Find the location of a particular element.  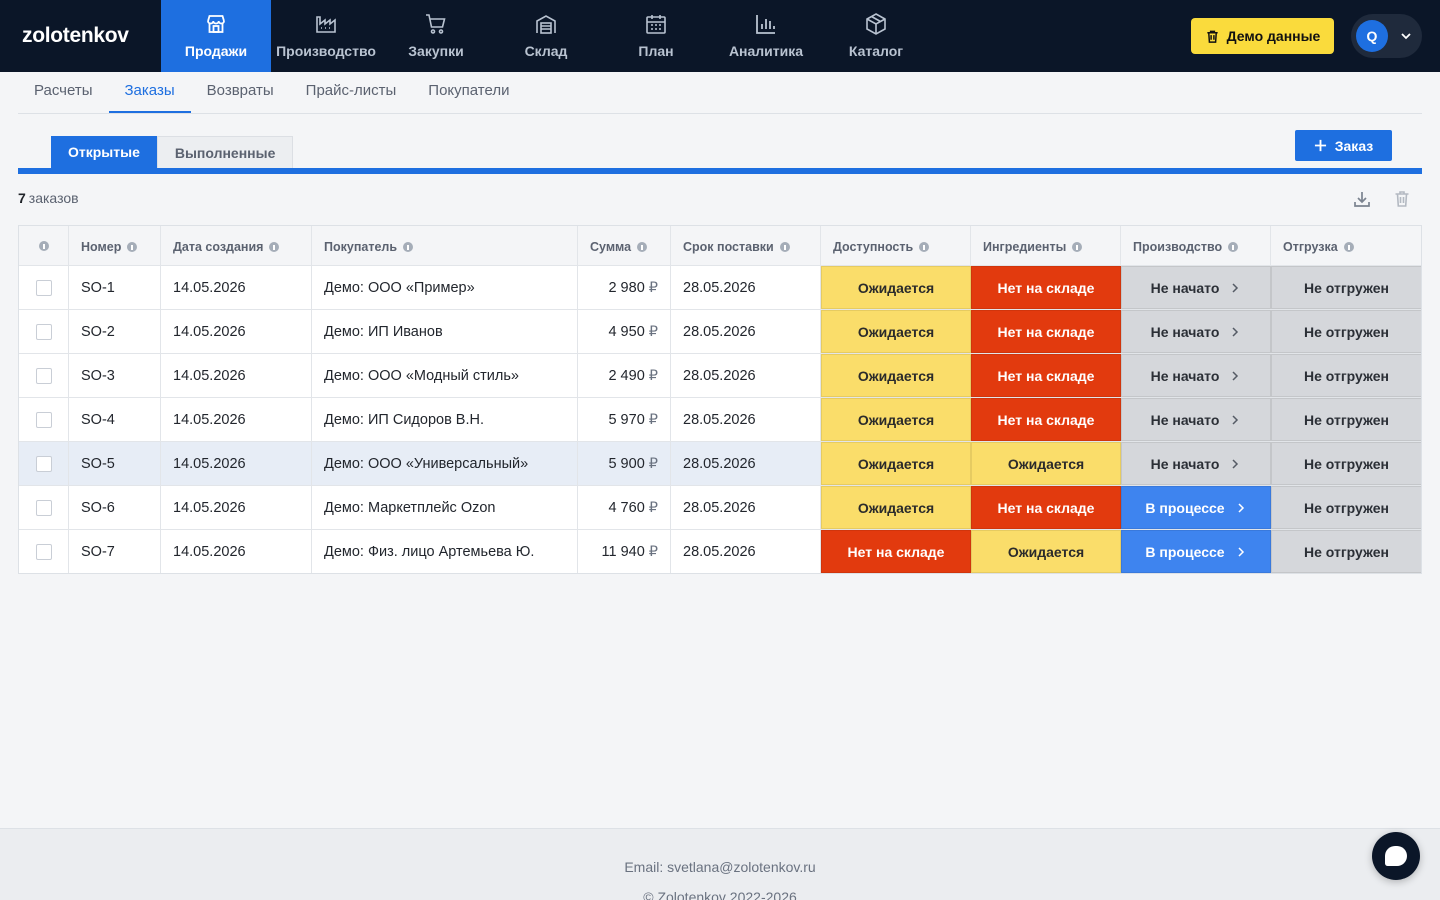

order-number: SO-6 is located at coordinates (115, 507).